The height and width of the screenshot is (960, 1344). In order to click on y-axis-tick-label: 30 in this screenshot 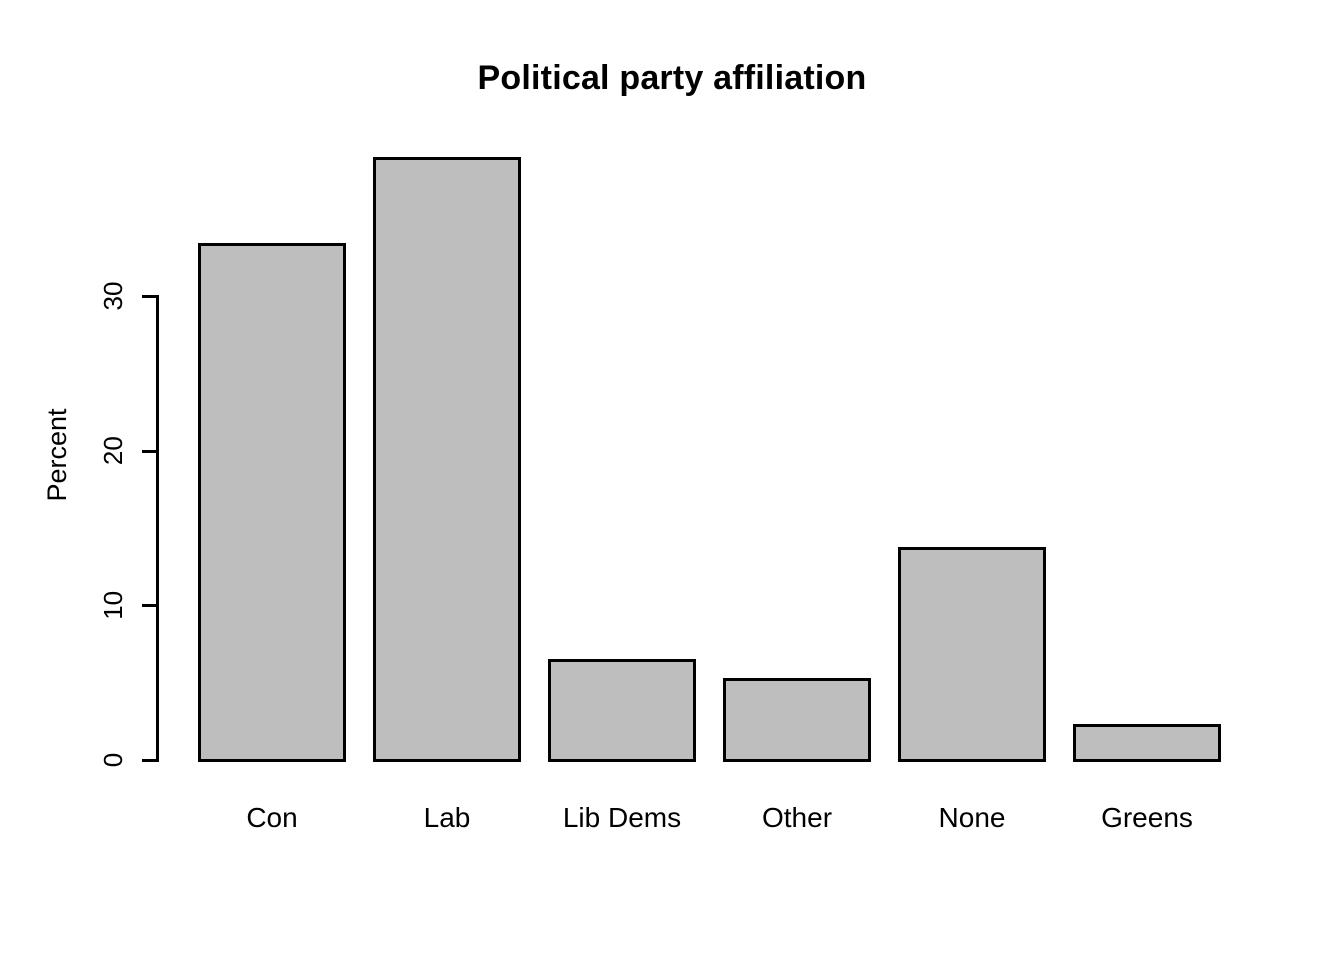, I will do `click(113, 296)`.